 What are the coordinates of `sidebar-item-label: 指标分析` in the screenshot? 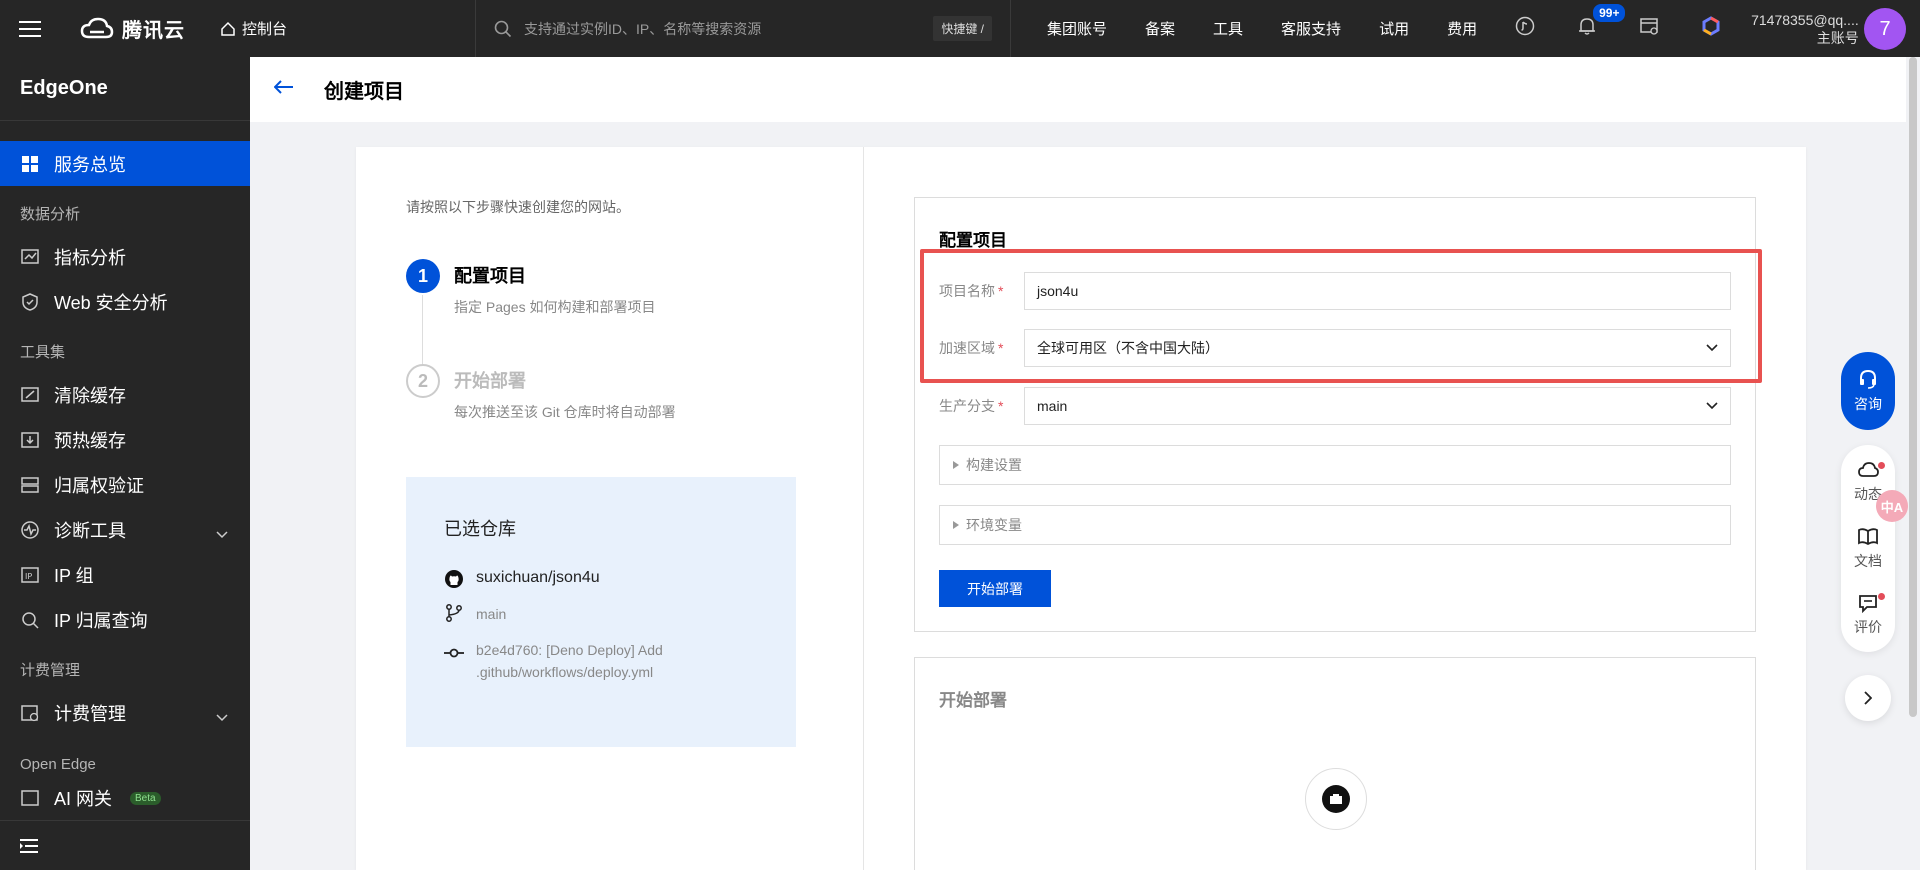 It's located at (90, 257).